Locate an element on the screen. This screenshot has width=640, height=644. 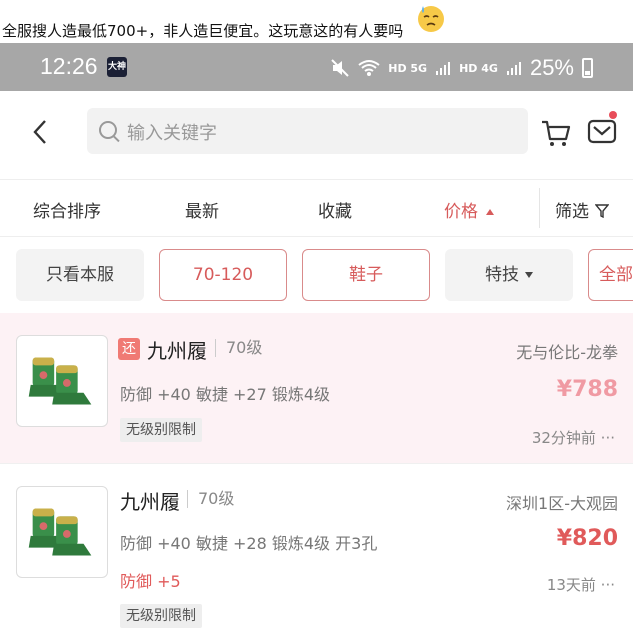
search-bar: 输入关键字 is located at coordinates (307, 131).